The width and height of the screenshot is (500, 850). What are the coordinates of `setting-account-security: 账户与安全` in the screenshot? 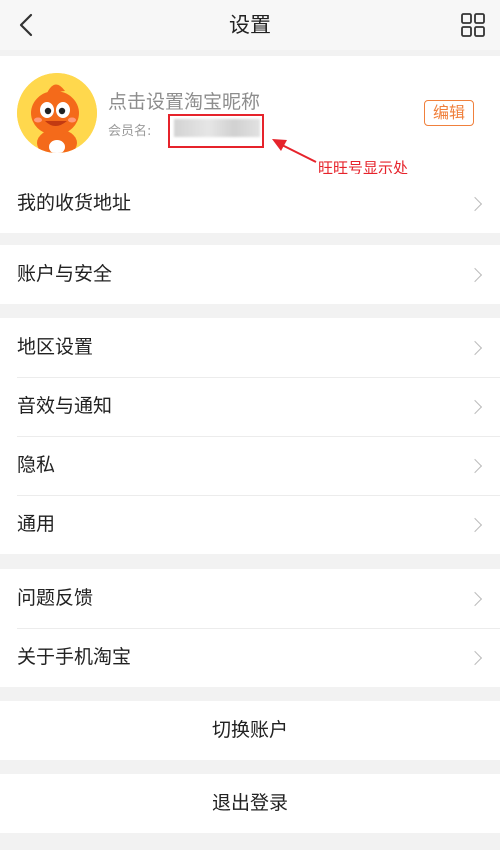 It's located at (250, 274).